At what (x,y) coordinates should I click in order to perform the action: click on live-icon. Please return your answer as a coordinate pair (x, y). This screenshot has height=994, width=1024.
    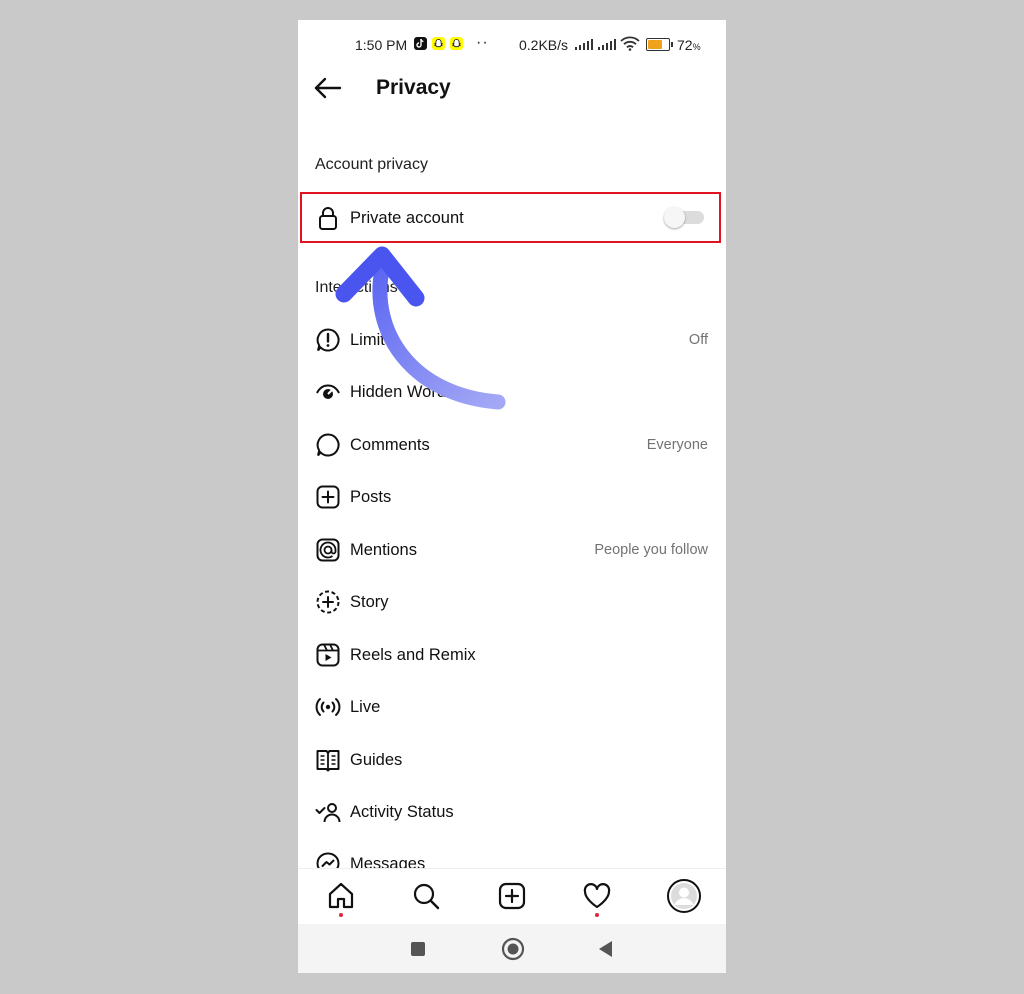
    Looking at the image, I should click on (328, 707).